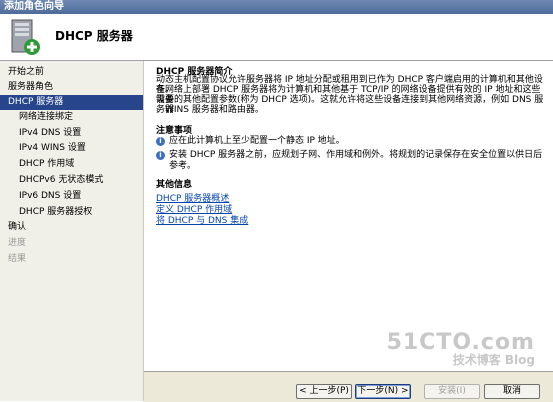  I want to click on wizard-footer: < 上一步(P) 下一步(N) > 安装(I) 取消, so click(348, 386).